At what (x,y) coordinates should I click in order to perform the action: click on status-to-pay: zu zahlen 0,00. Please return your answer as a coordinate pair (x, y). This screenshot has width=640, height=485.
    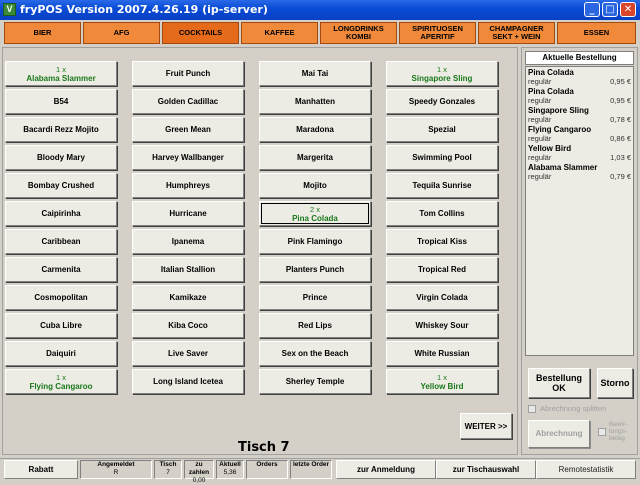
    Looking at the image, I should click on (199, 472).